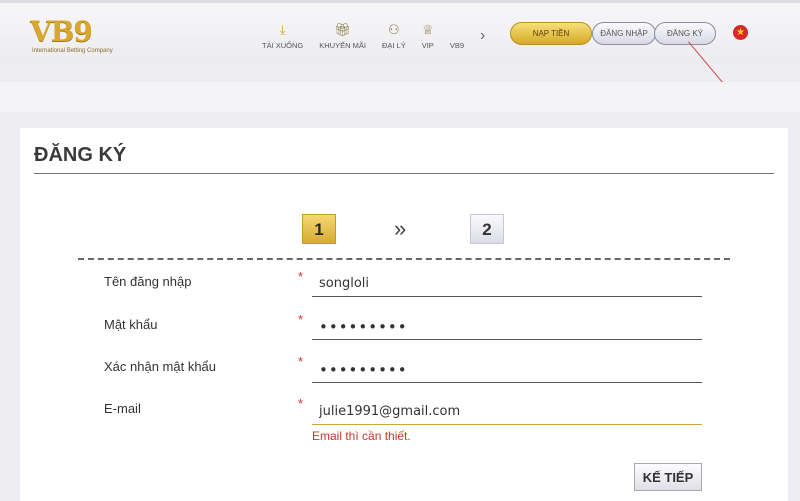 The height and width of the screenshot is (501, 800). What do you see at coordinates (301, 276) in the screenshot?
I see `username-required-mark: *` at bounding box center [301, 276].